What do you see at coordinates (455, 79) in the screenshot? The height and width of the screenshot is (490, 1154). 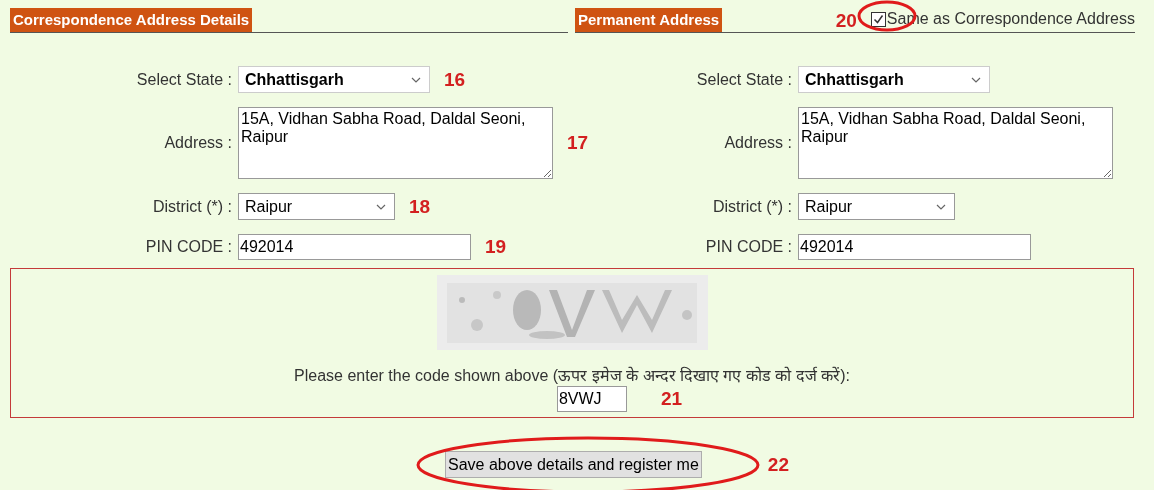 I see `annotation-number: 16` at bounding box center [455, 79].